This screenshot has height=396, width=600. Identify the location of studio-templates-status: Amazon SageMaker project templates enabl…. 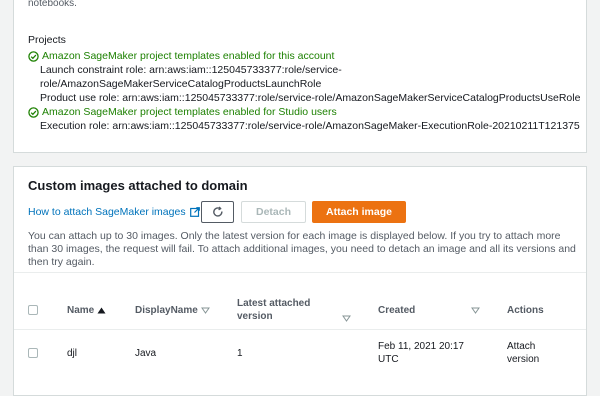
(182, 112).